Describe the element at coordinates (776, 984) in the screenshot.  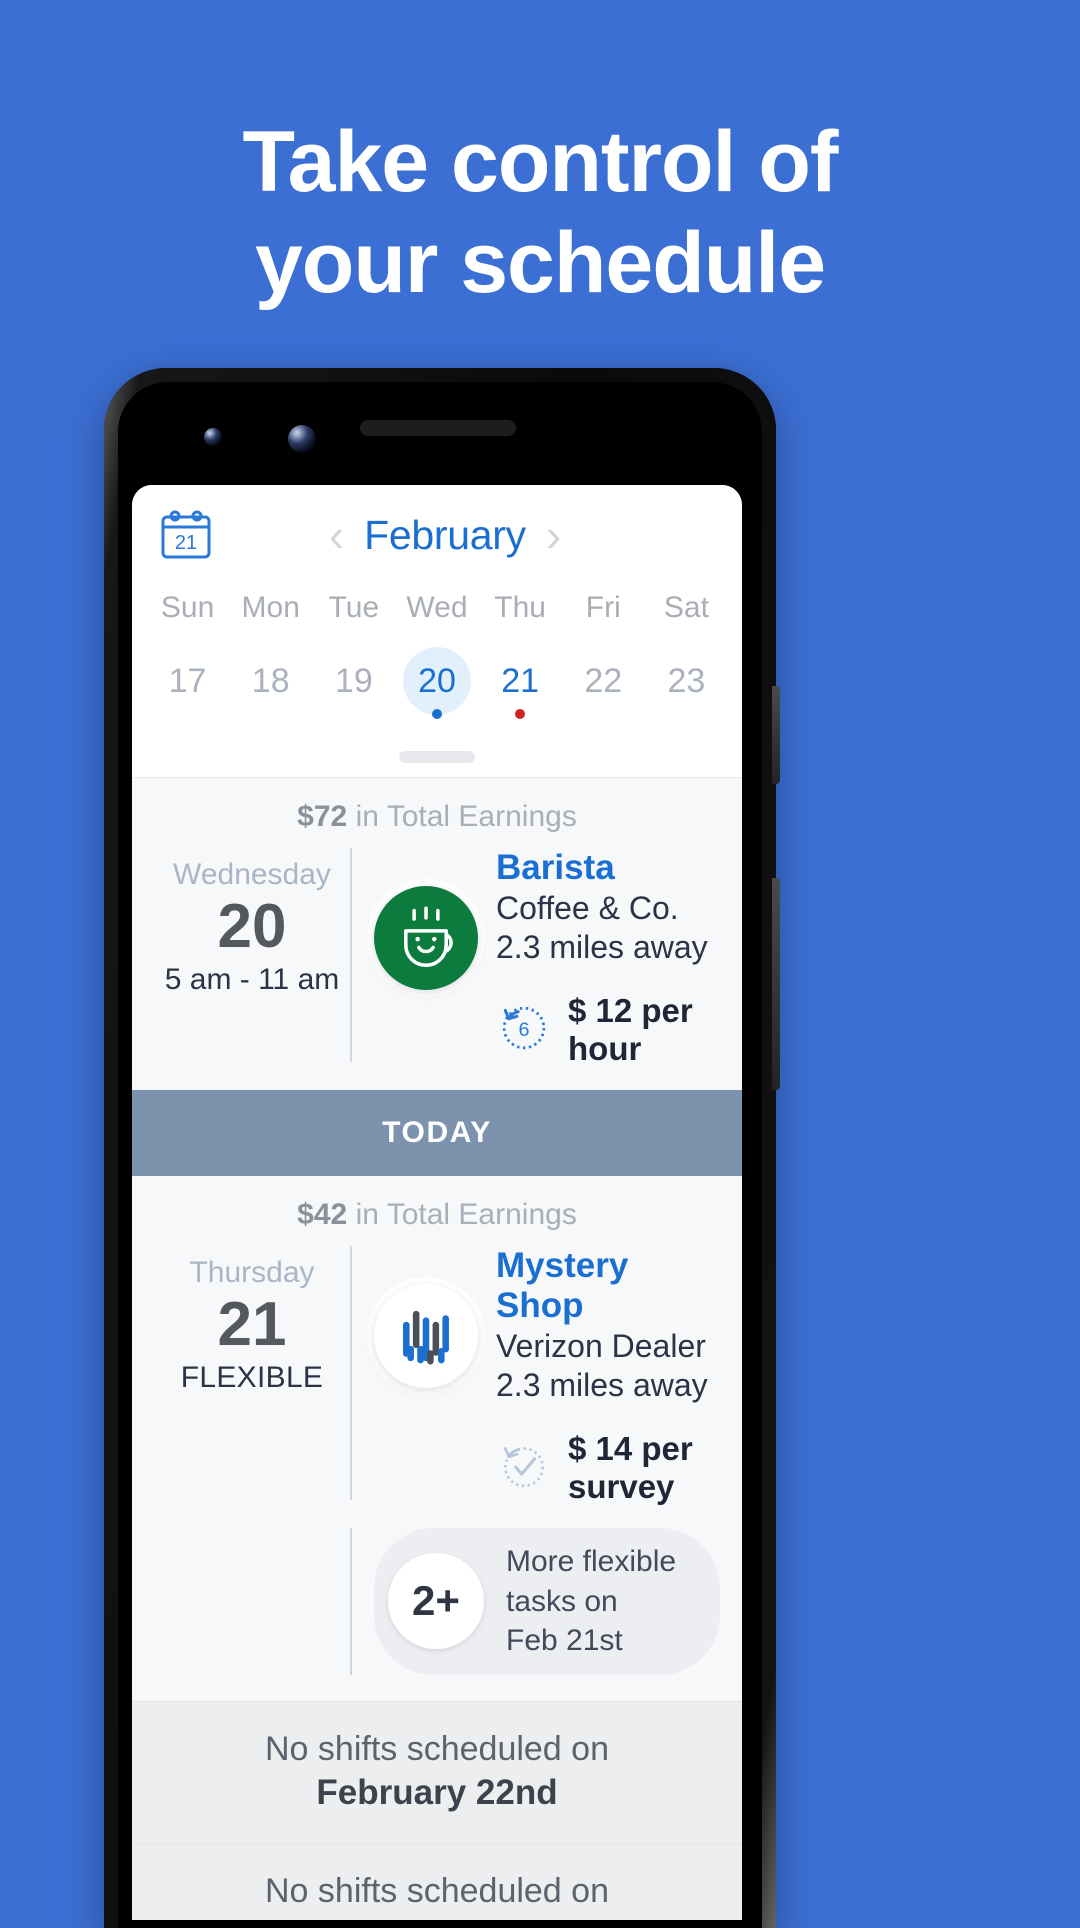
I see `volume-button` at that location.